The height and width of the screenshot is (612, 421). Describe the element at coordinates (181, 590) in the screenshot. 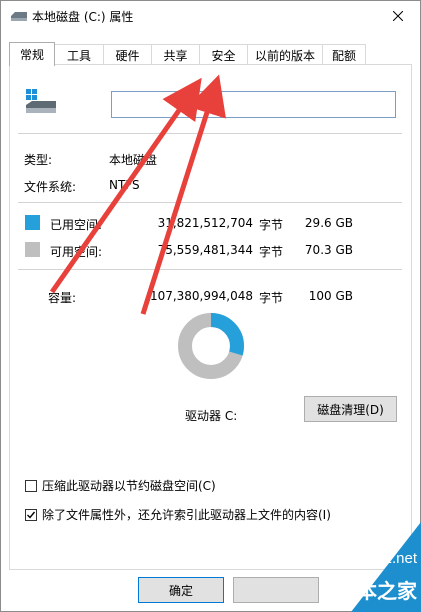

I see `ok-button: 确定` at that location.